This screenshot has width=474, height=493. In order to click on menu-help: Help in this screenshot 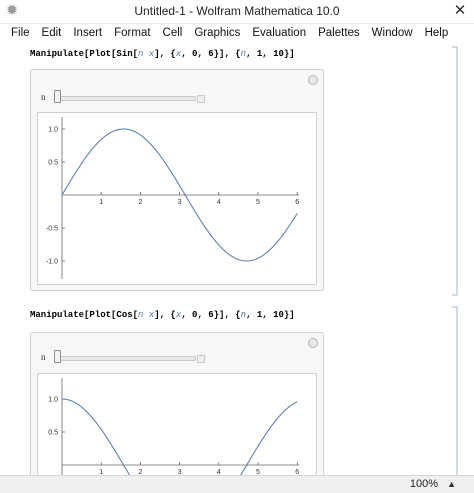, I will do `click(437, 33)`.